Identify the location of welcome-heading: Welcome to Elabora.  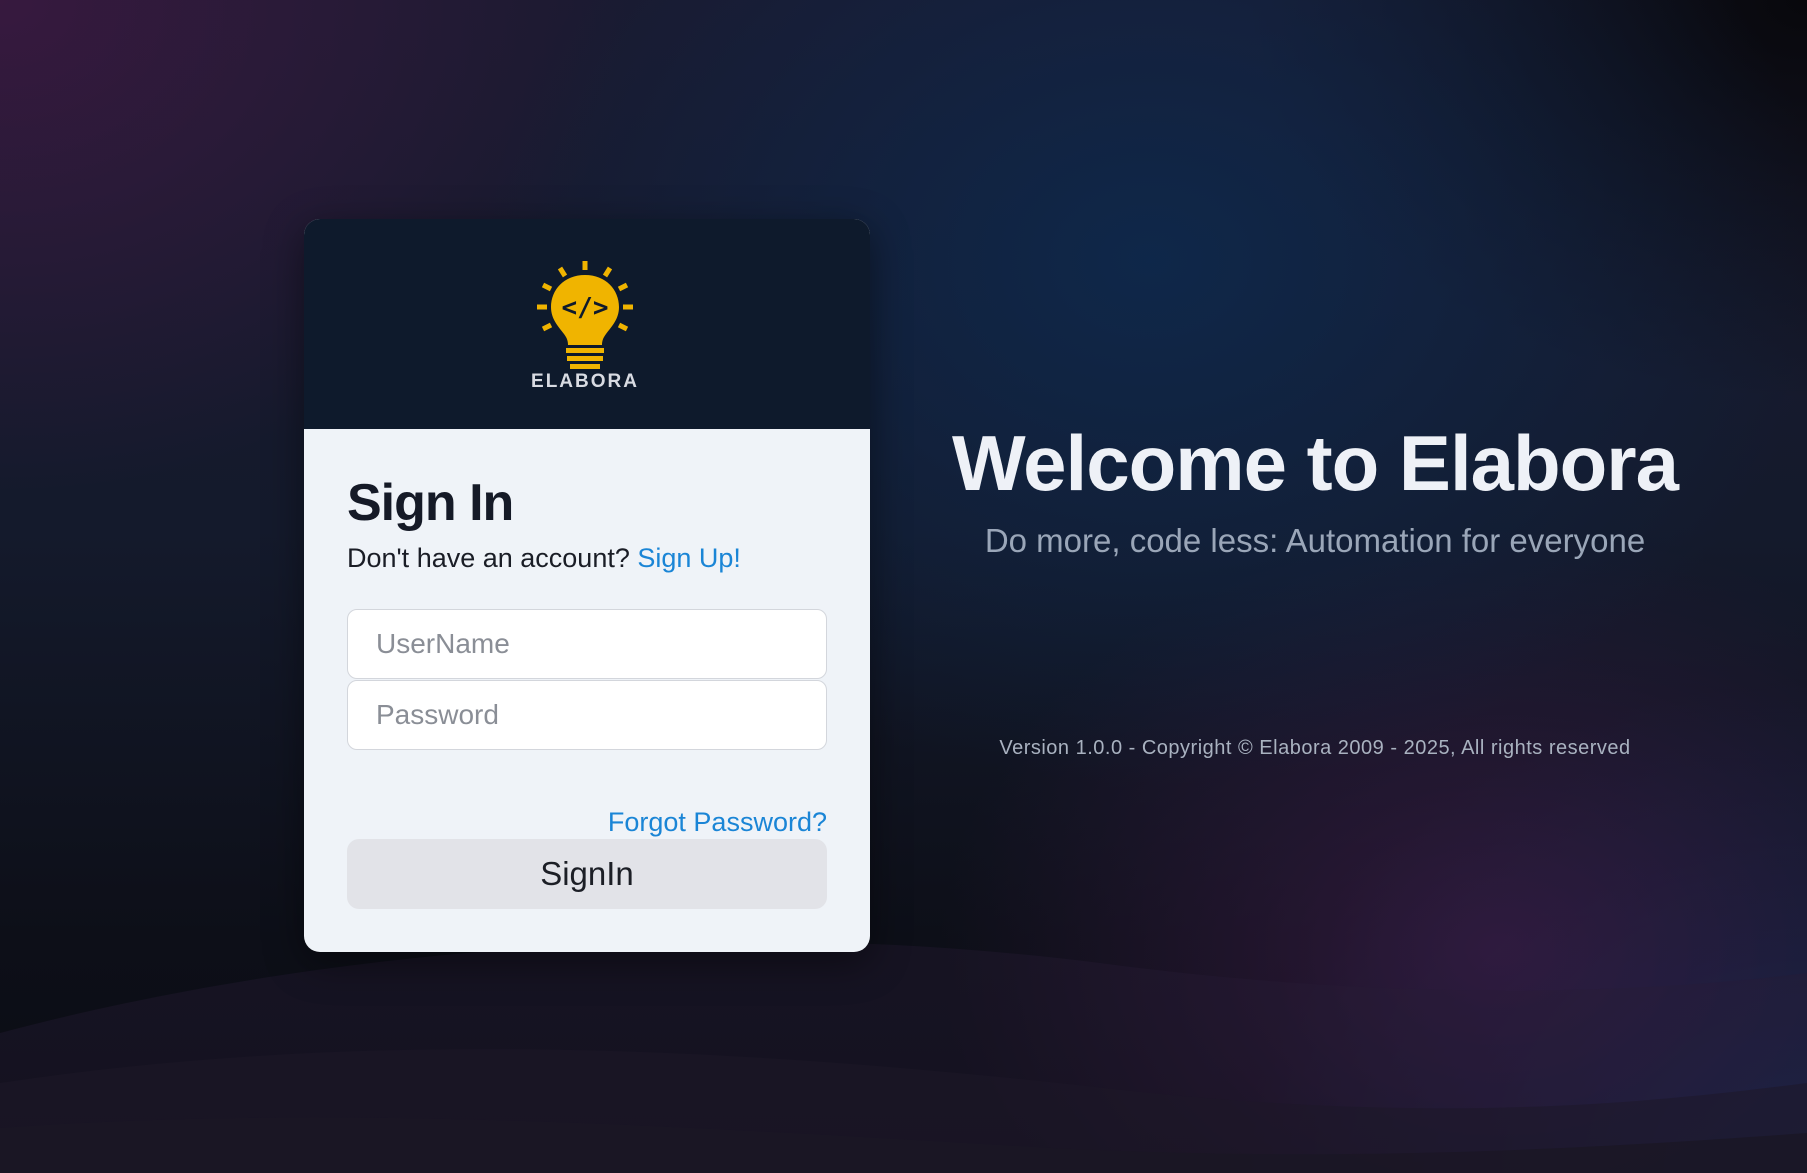
(1315, 463).